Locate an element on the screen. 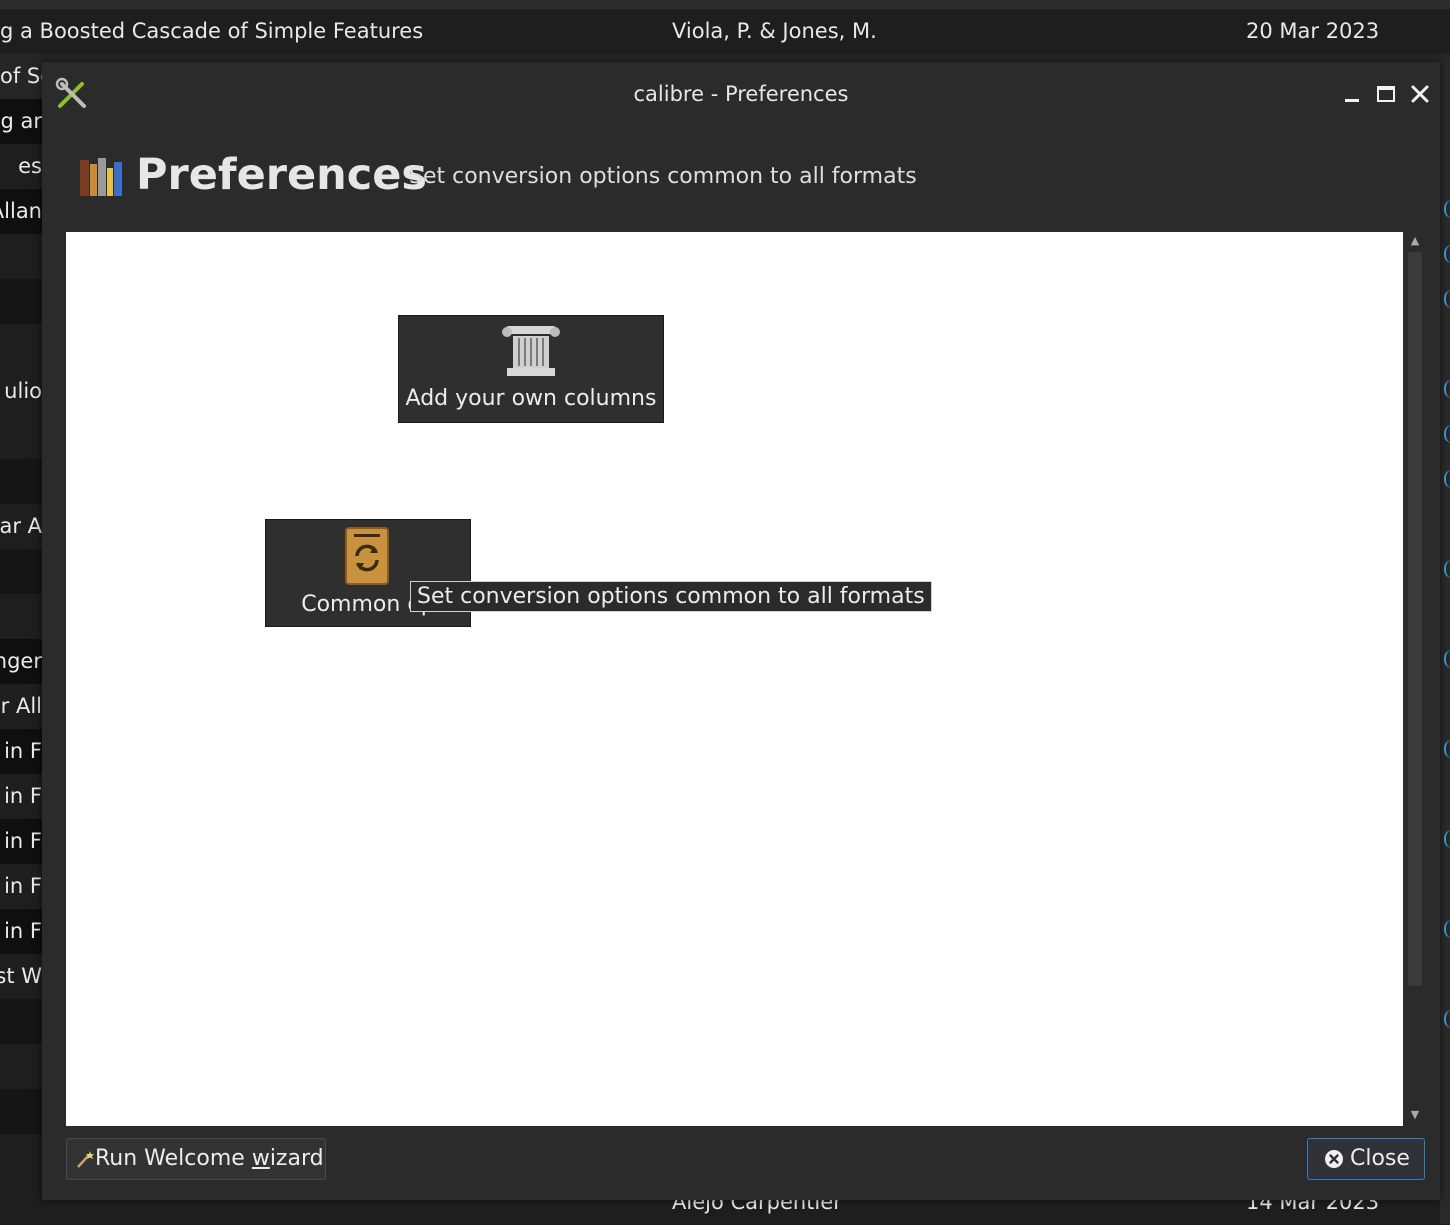 Image resolution: width=1450 pixels, height=1225 pixels. book-date: 20 Mar 2023 is located at coordinates (1313, 31).